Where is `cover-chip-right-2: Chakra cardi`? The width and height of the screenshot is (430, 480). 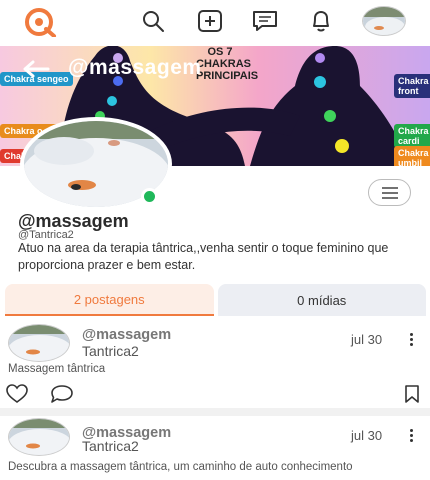
cover-chip-right-2: Chakra cardi is located at coordinates (412, 136).